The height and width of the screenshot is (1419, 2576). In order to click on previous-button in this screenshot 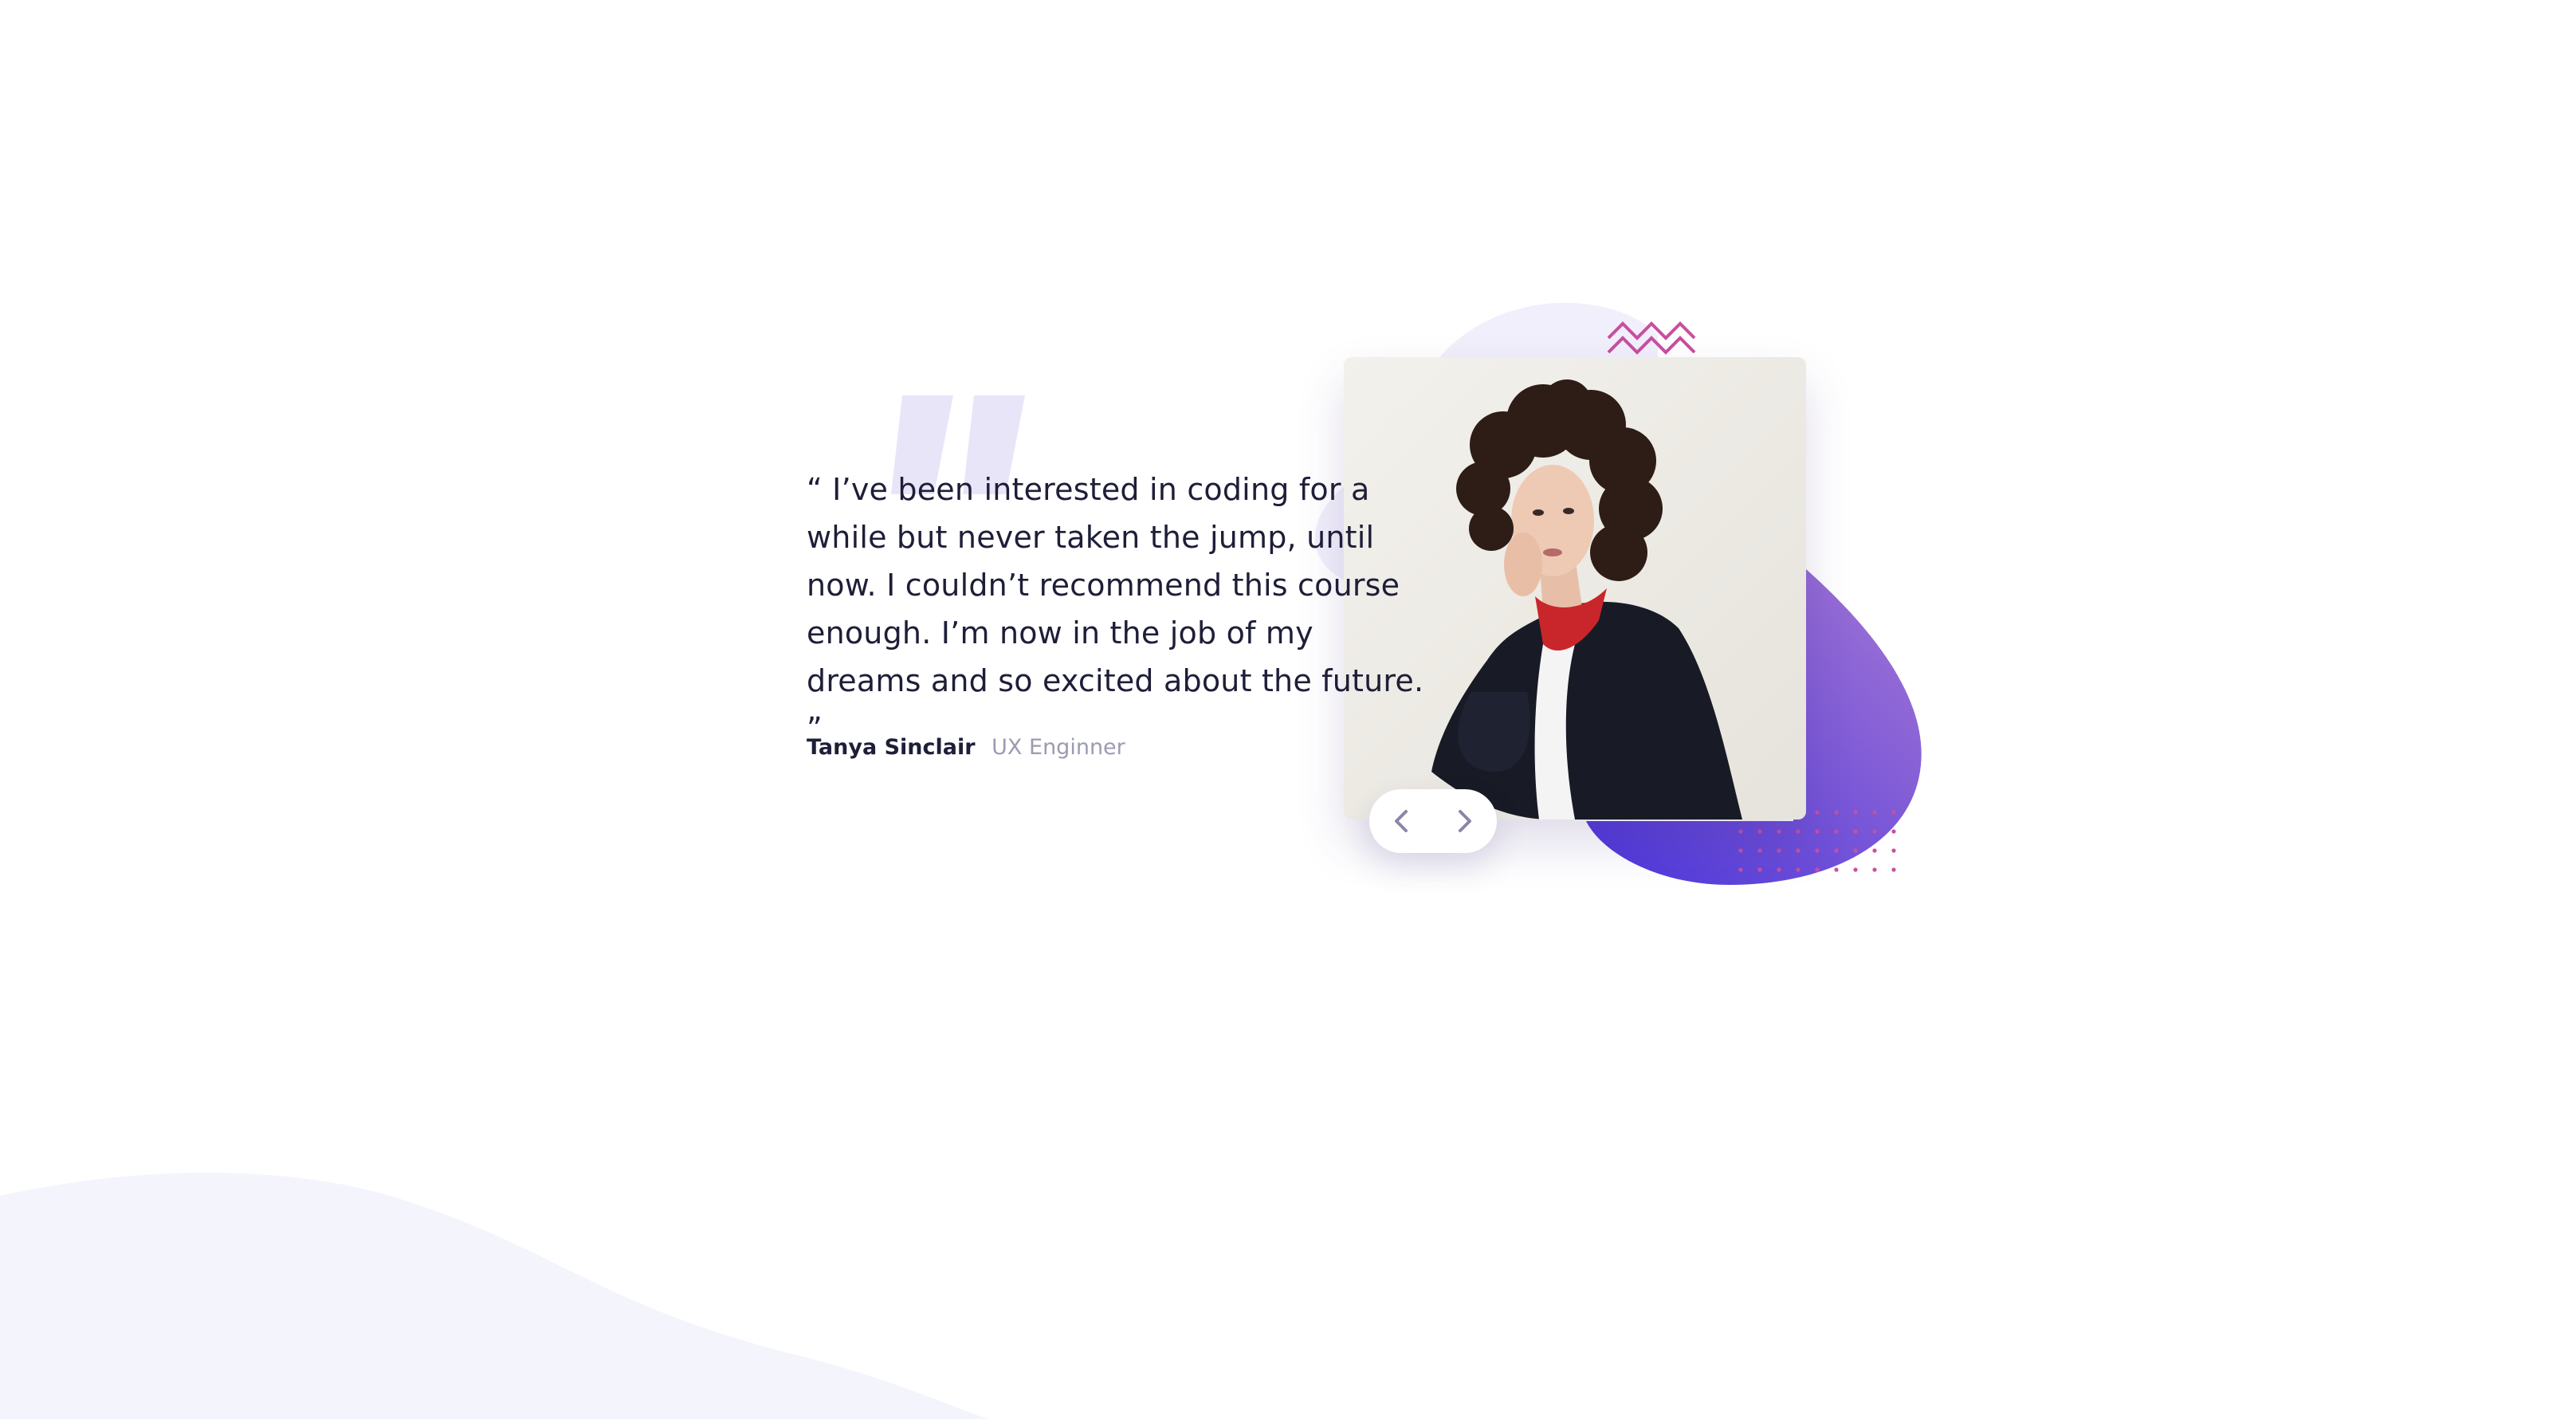, I will do `click(1401, 821)`.